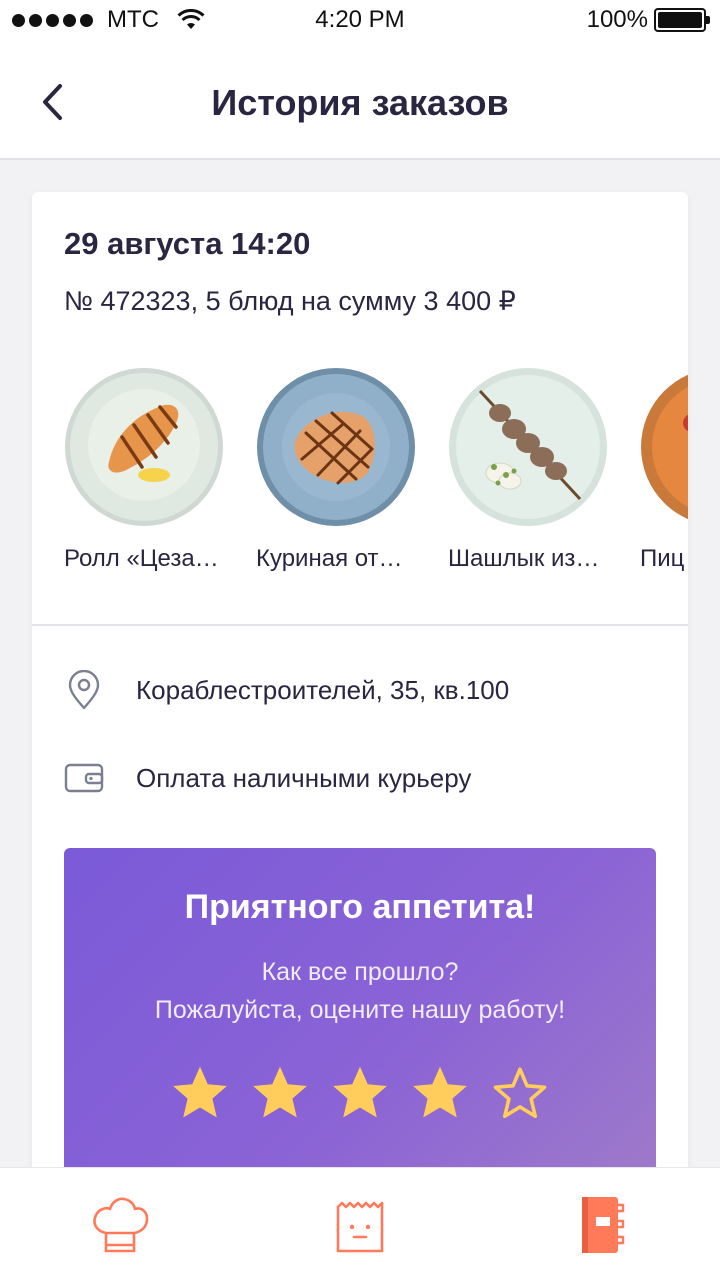 The height and width of the screenshot is (1280, 720). What do you see at coordinates (662, 558) in the screenshot?
I see `dish-name: Пиц` at bounding box center [662, 558].